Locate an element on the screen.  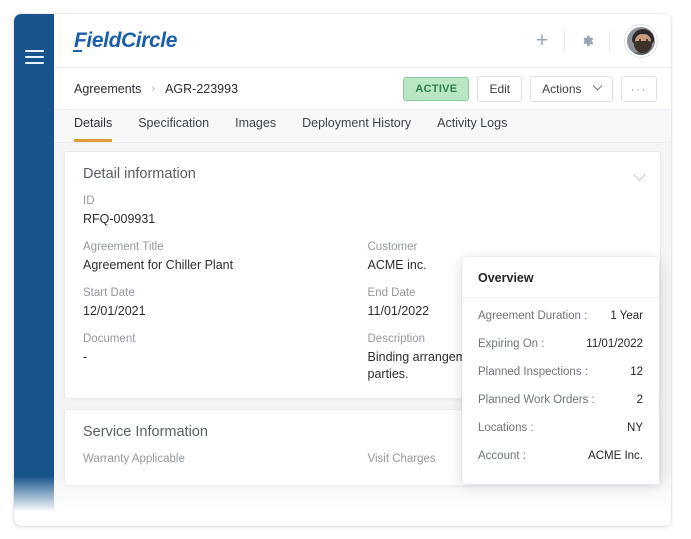
overview-value: 2 is located at coordinates (639, 400).